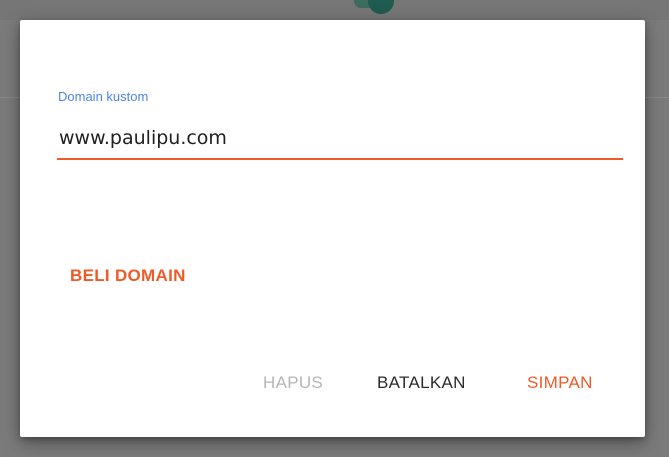 Image resolution: width=669 pixels, height=457 pixels. What do you see at coordinates (657, 97) in the screenshot?
I see `backdrop-divider-right` at bounding box center [657, 97].